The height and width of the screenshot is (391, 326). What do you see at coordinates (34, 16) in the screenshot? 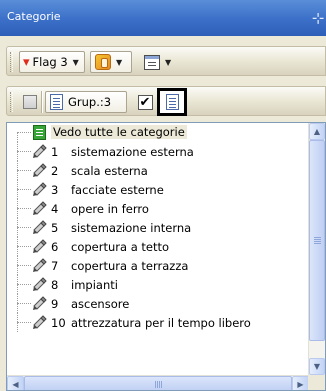
I see `panel-title: Categorie` at bounding box center [34, 16].